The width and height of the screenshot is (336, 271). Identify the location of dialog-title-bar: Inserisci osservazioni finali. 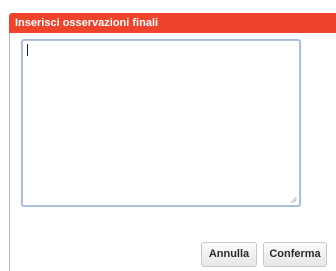
(172, 23).